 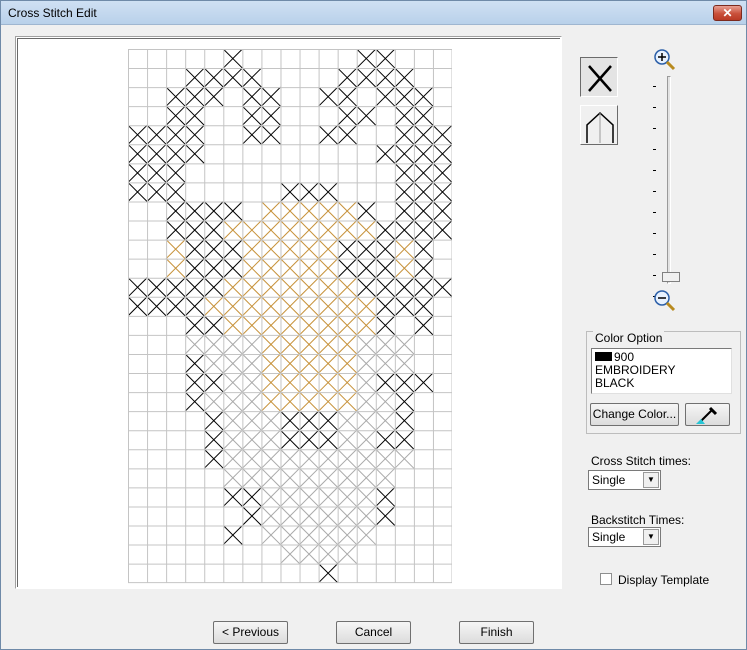 What do you see at coordinates (624, 480) in the screenshot?
I see `cross-stitch-times-select: Single ▼` at bounding box center [624, 480].